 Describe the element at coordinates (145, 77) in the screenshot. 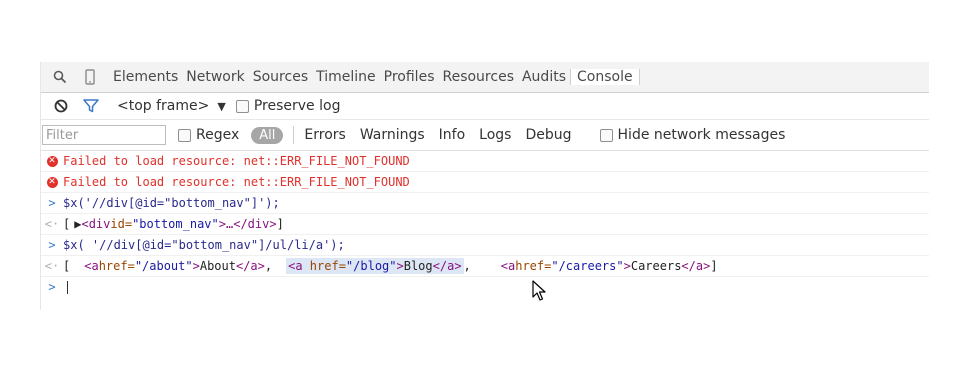

I see `tab-elements: Elements` at that location.